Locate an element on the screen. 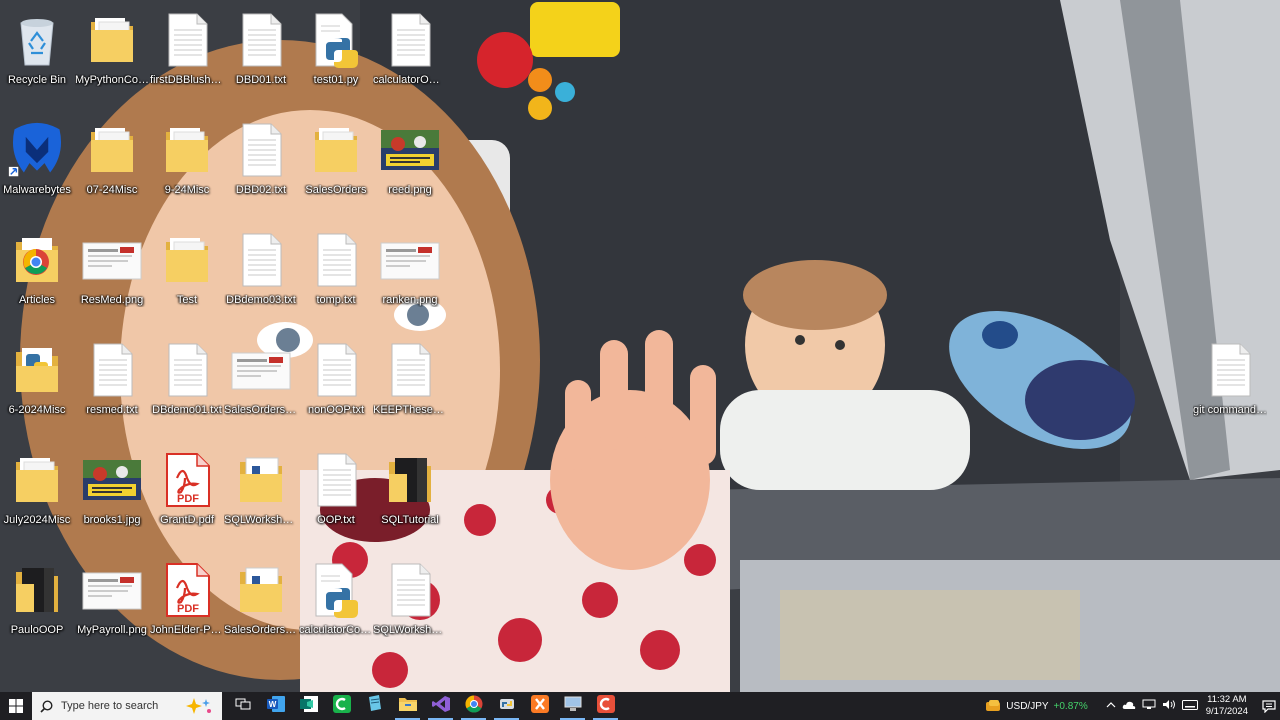 Image resolution: width=1280 pixels, height=720 pixels. volume-icon is located at coordinates (1169, 706).